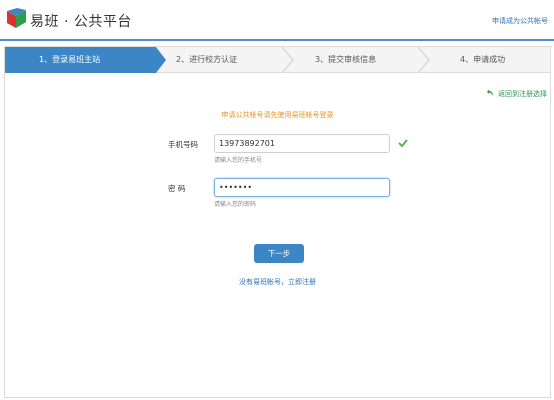  Describe the element at coordinates (288, 60) in the screenshot. I see `step-2-arrow` at that location.